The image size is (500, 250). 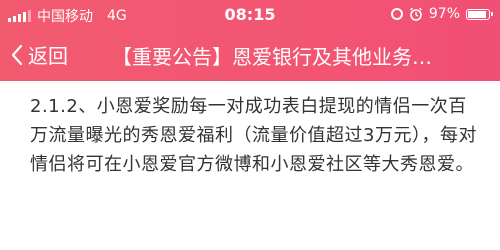 What do you see at coordinates (479, 14) in the screenshot?
I see `battery-icon` at bounding box center [479, 14].